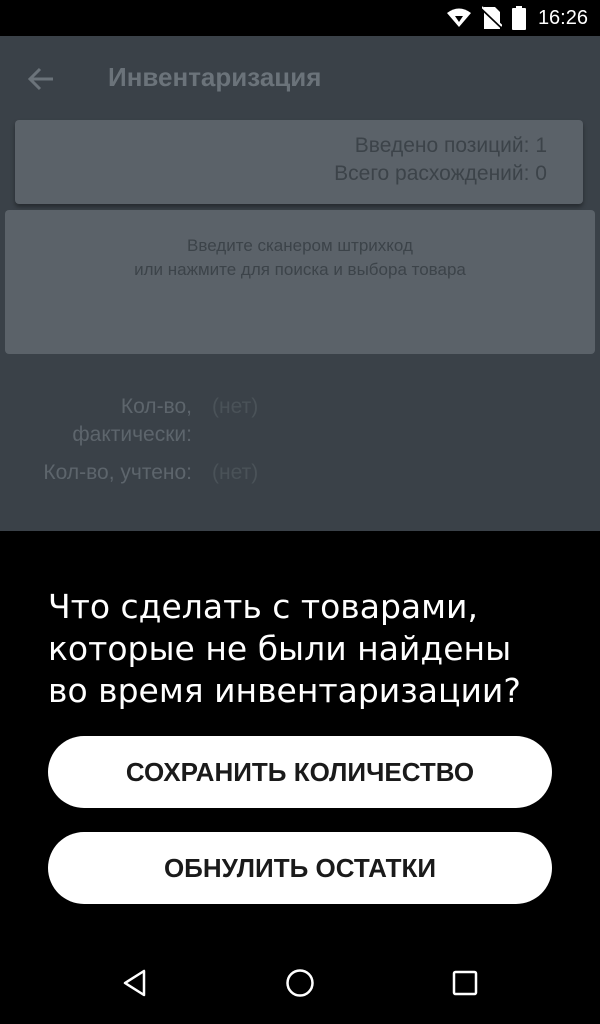 Image resolution: width=600 pixels, height=1024 pixels. What do you see at coordinates (135, 983) in the screenshot?
I see `back-triangle-icon` at bounding box center [135, 983].